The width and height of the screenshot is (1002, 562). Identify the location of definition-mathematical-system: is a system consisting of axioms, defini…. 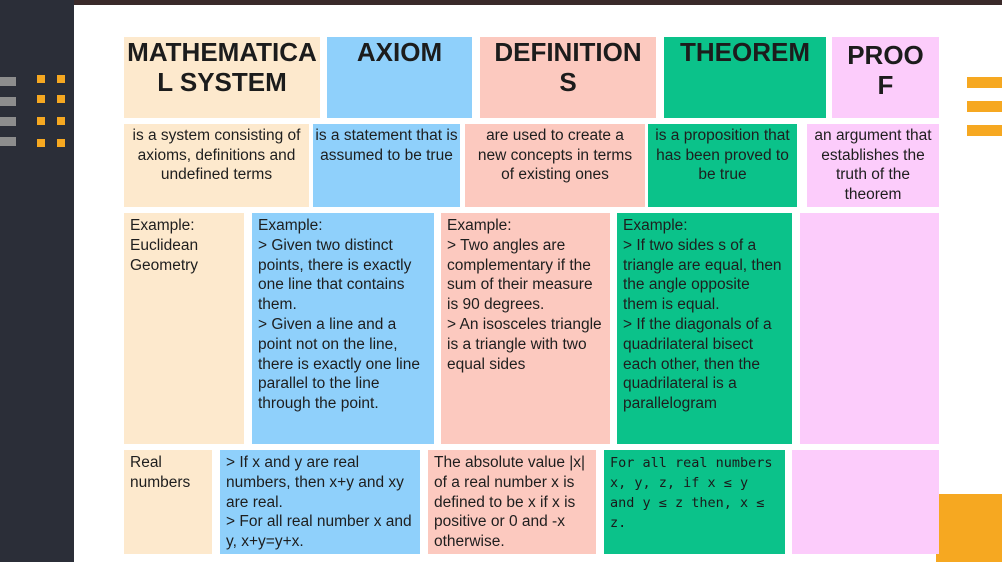
(216, 165).